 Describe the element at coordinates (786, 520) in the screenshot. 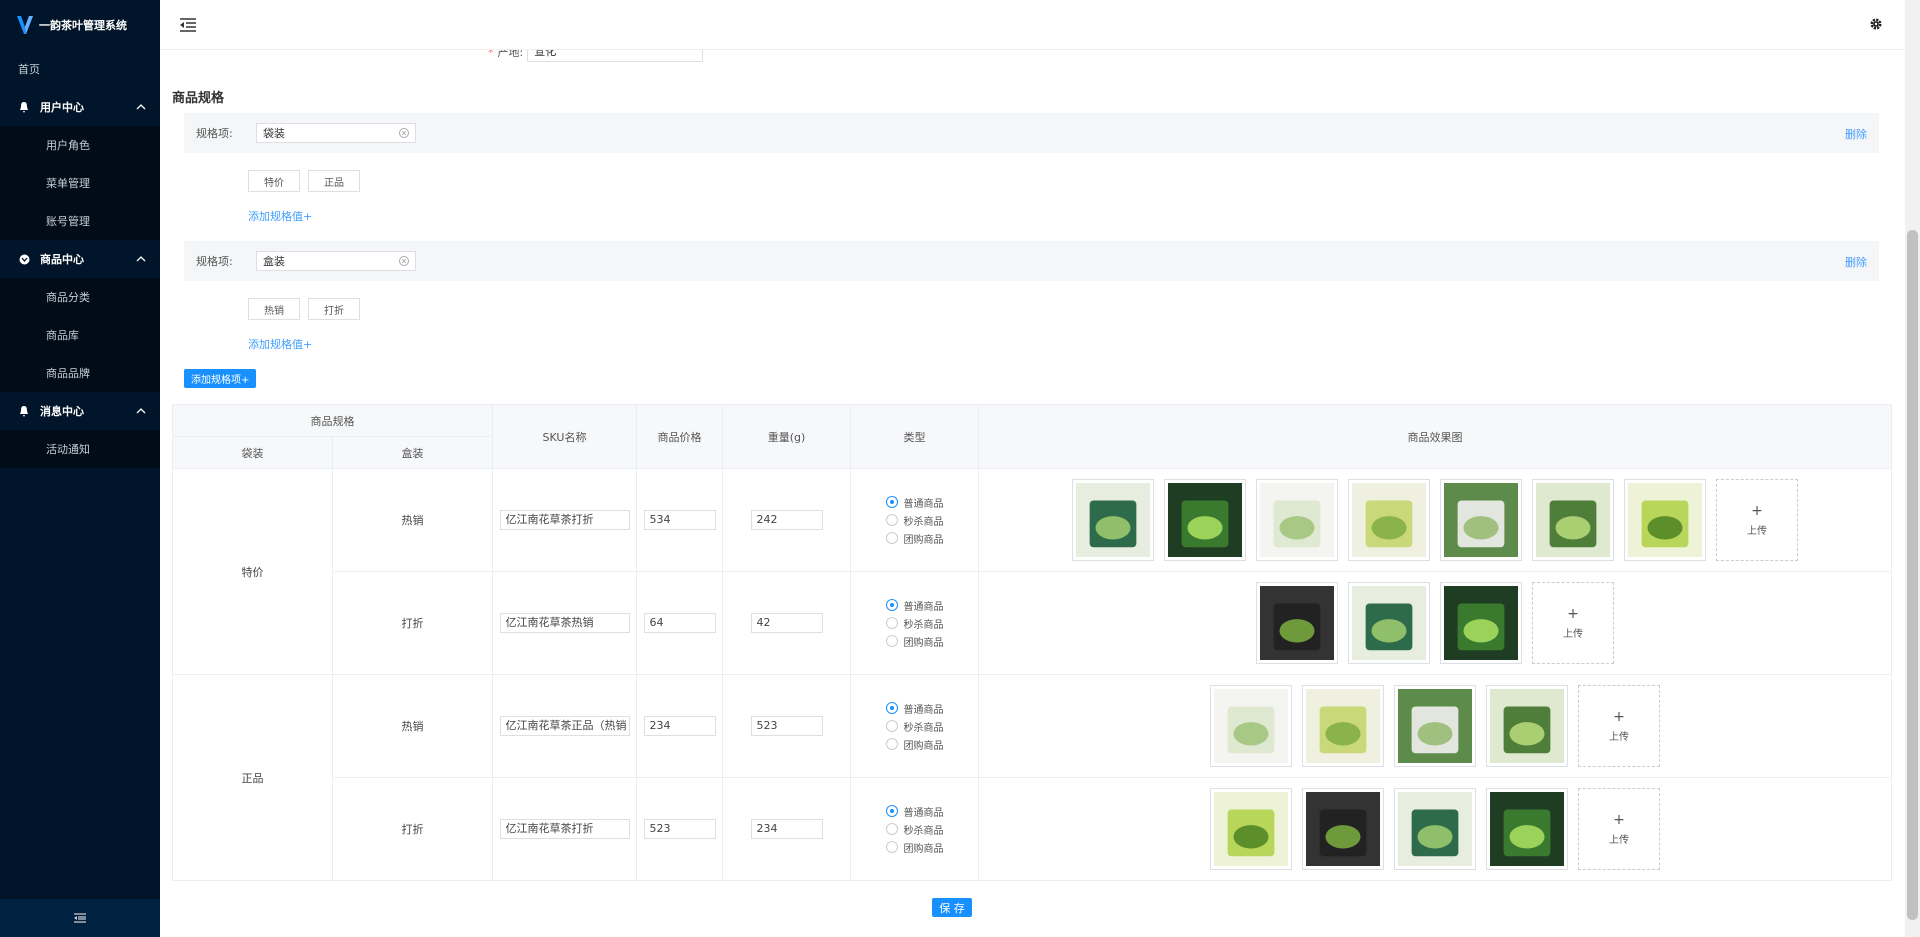

I see `weight-input: 242` at that location.